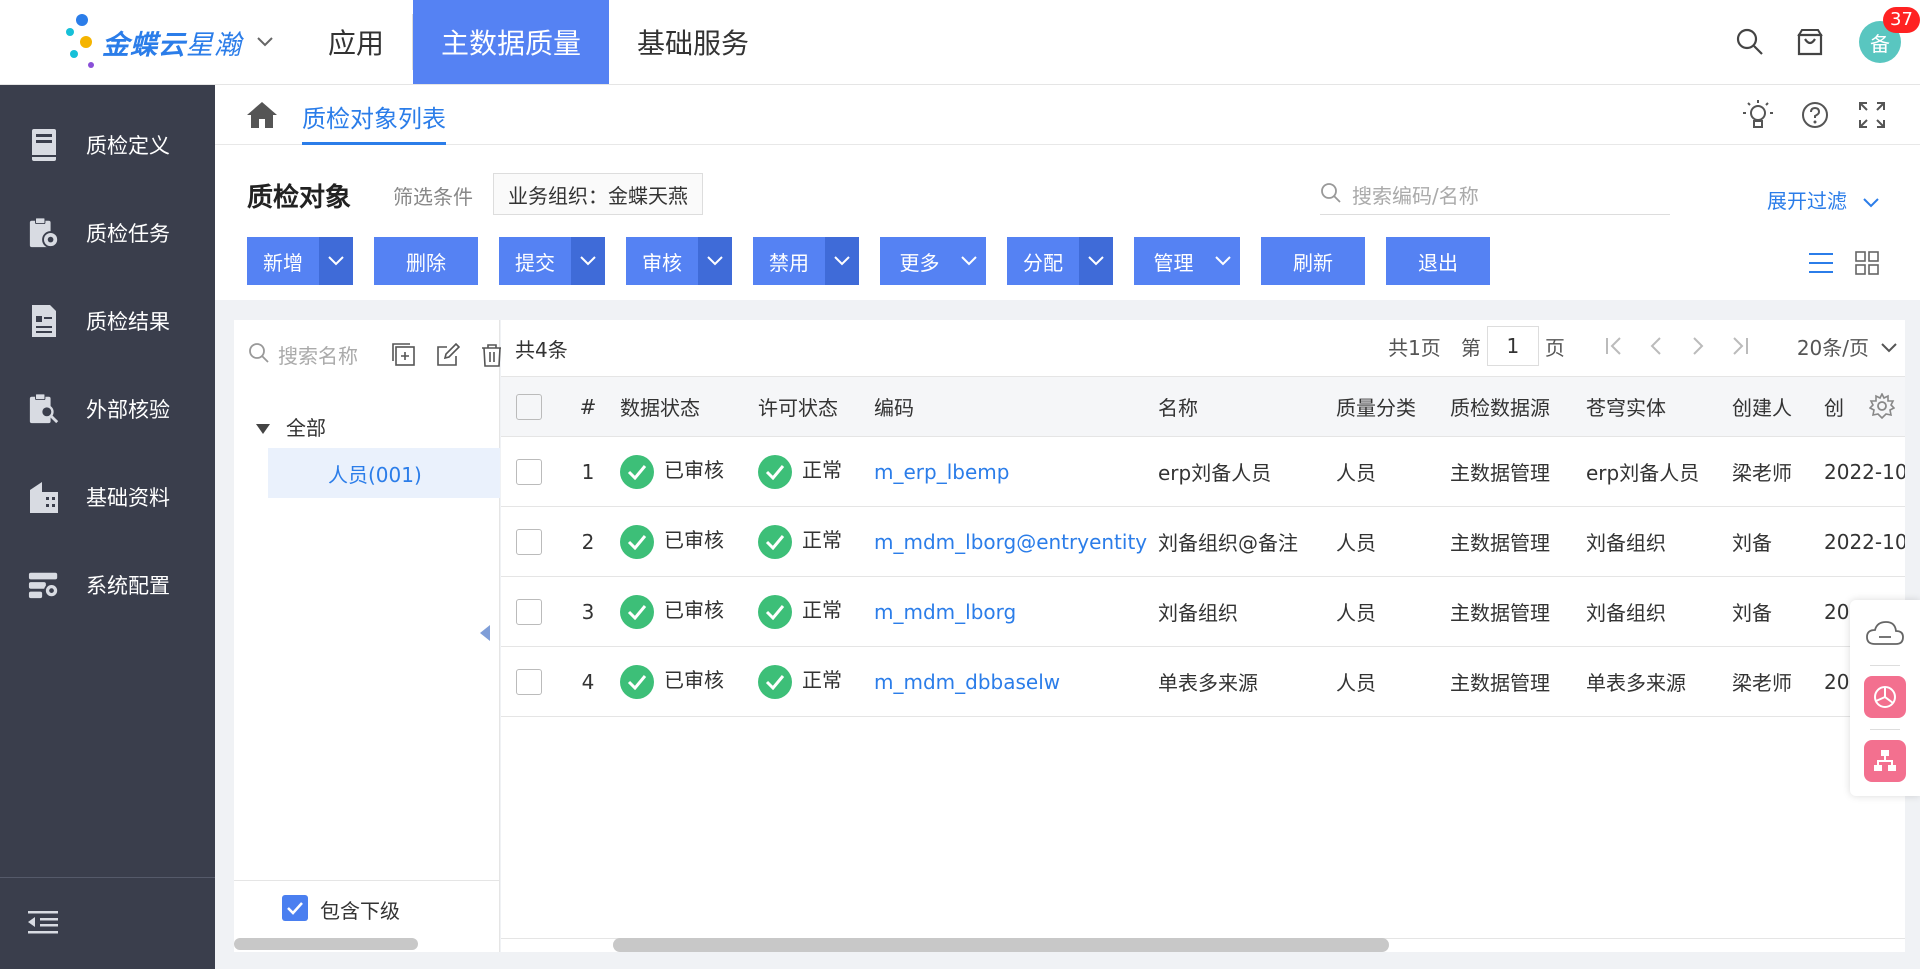 The height and width of the screenshot is (969, 1920). I want to click on gear-icon, so click(1882, 408).